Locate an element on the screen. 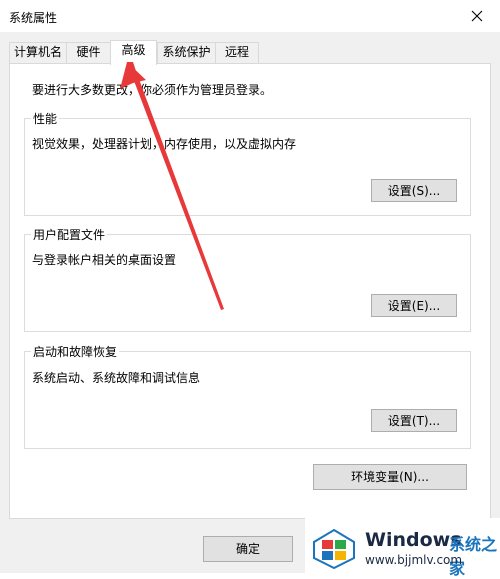 This screenshot has height=579, width=500. user-profiles-group-title: 用户配置文件 is located at coordinates (69, 234).